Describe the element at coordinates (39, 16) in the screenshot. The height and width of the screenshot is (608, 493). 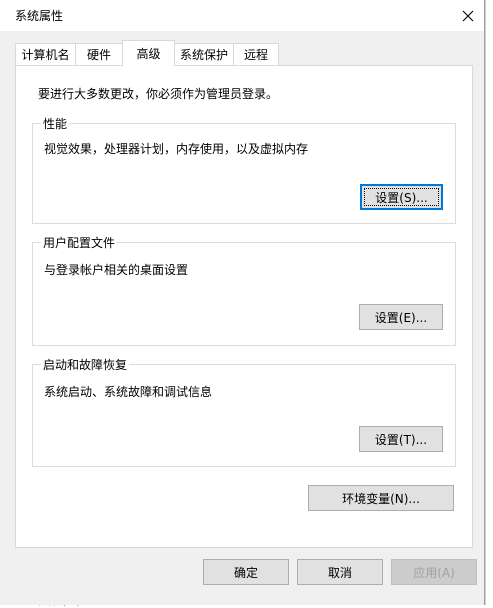
I see `window-title: 系统属性` at that location.